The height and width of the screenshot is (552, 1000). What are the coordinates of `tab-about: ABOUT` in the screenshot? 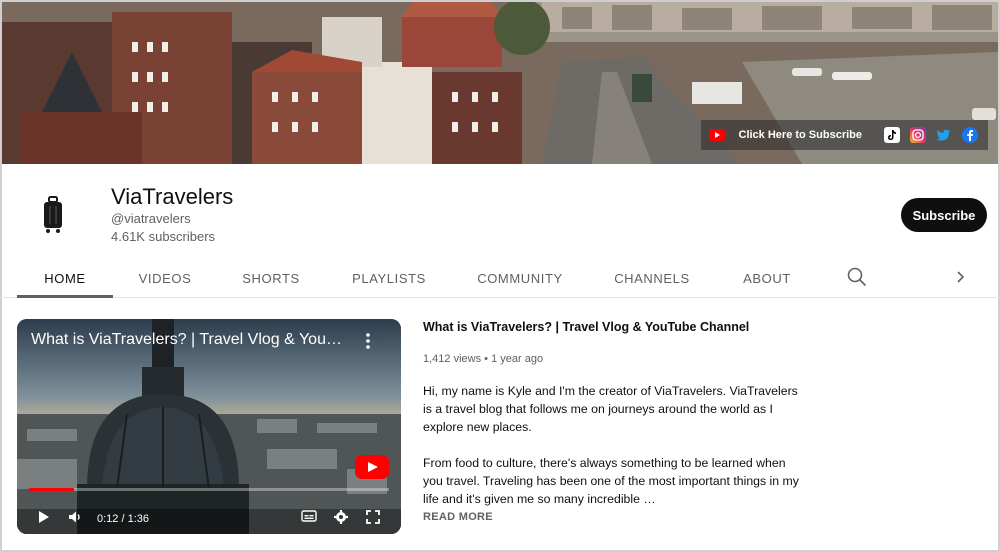 It's located at (767, 278).